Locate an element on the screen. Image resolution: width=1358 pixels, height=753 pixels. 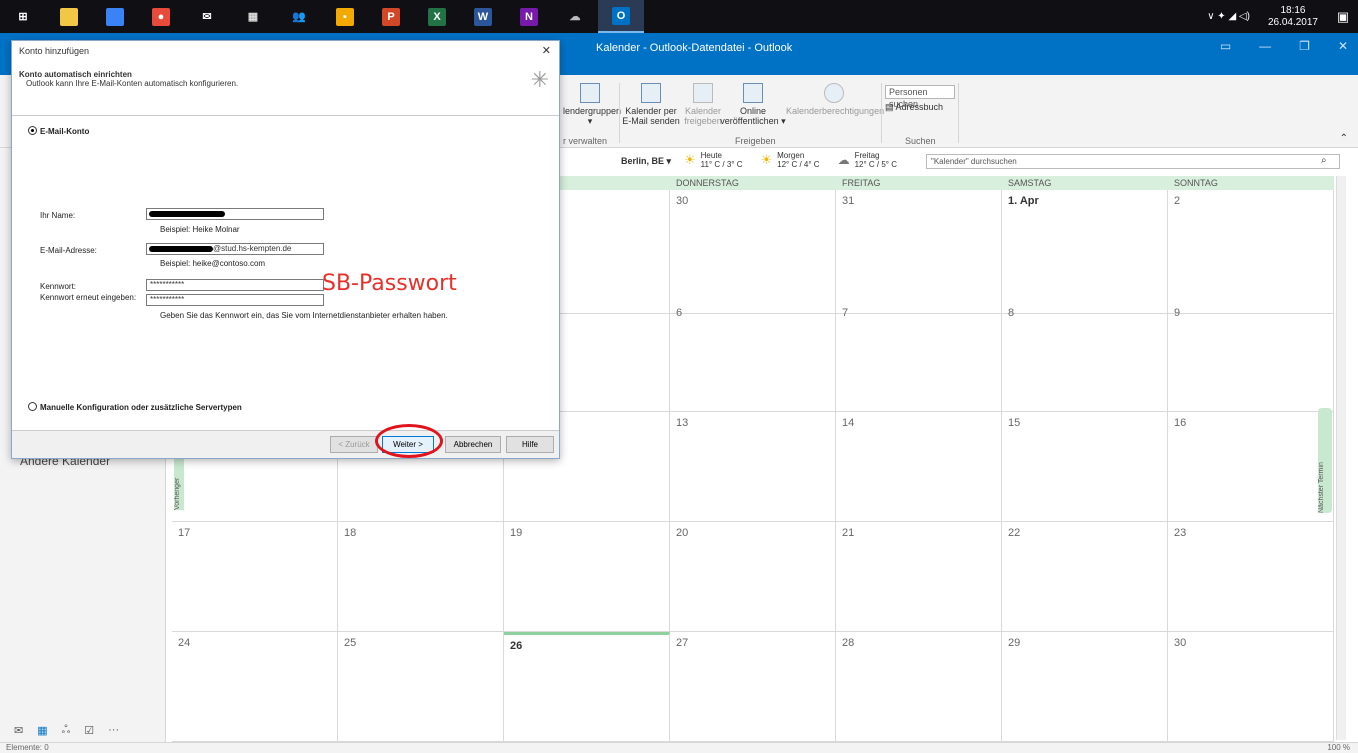
email-calendar-button: Kalender per E-Mail senden is located at coordinates (651, 104).